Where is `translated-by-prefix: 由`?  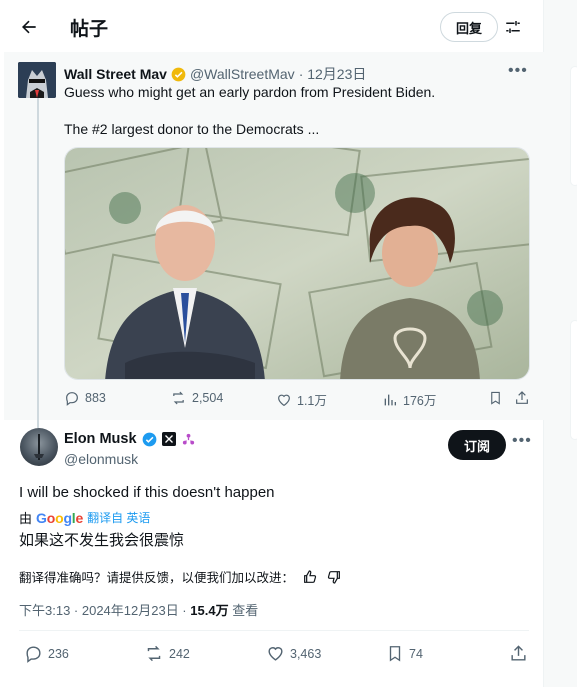
translated-by-prefix: 由 is located at coordinates (26, 518).